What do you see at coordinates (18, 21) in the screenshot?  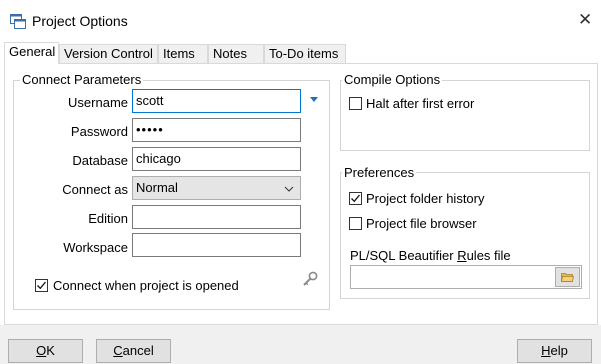 I see `project-options-icon` at bounding box center [18, 21].